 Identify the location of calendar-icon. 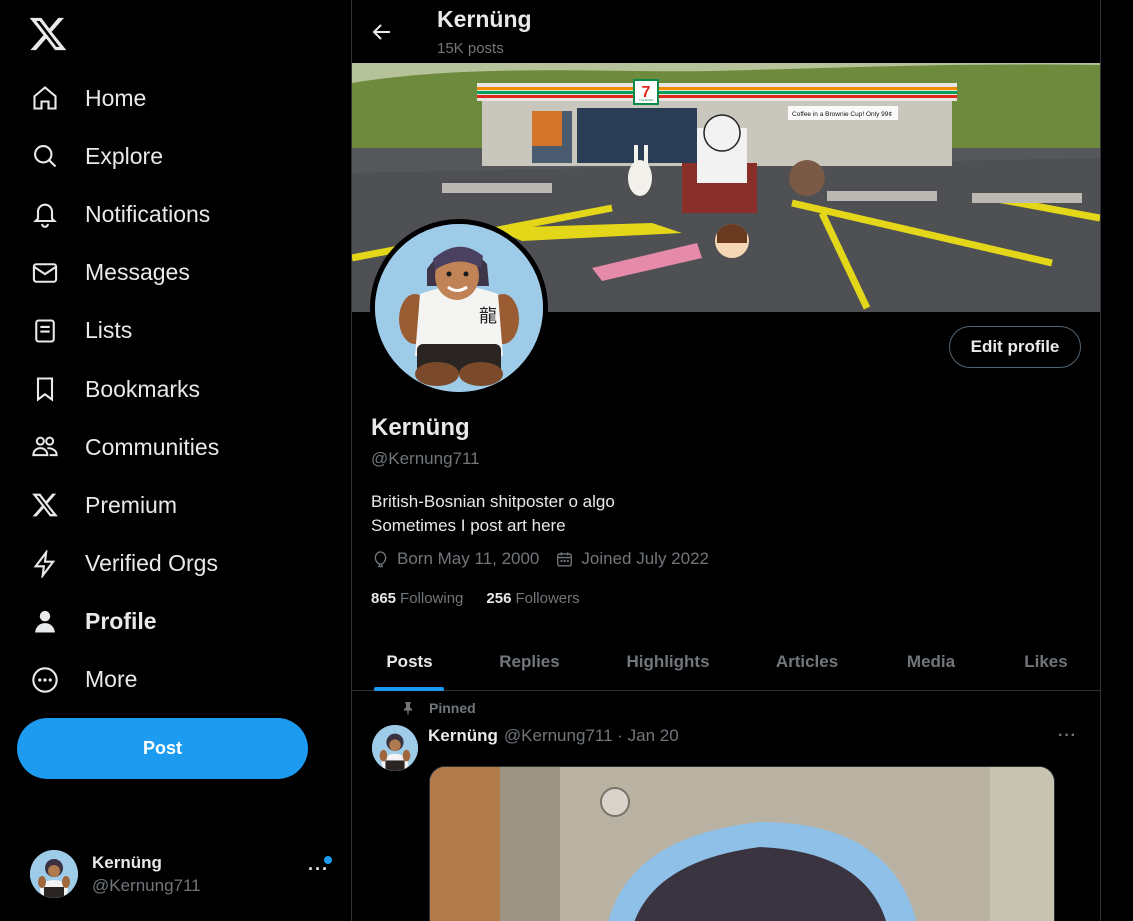
(565, 559).